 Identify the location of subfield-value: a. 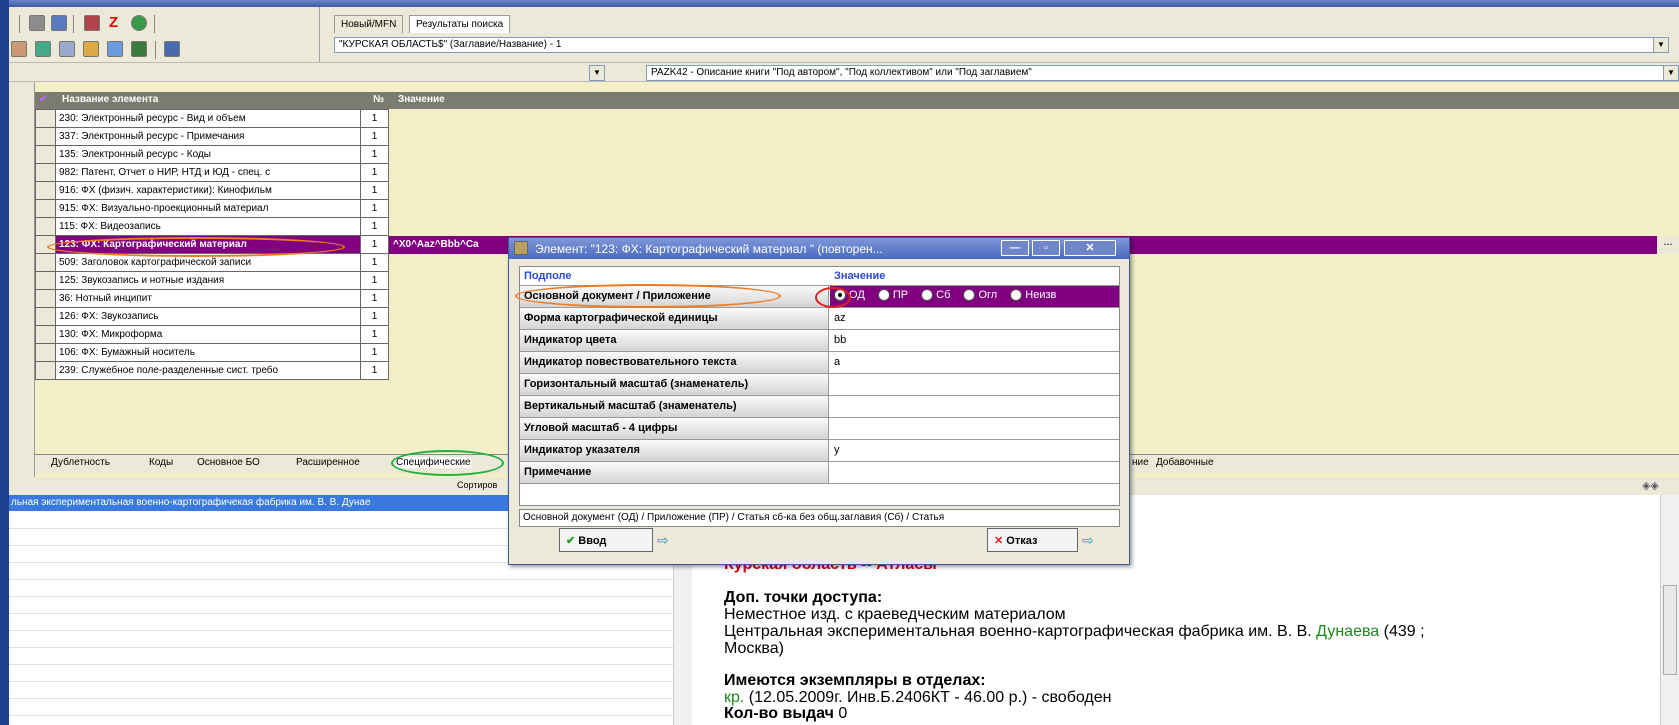
(974, 362).